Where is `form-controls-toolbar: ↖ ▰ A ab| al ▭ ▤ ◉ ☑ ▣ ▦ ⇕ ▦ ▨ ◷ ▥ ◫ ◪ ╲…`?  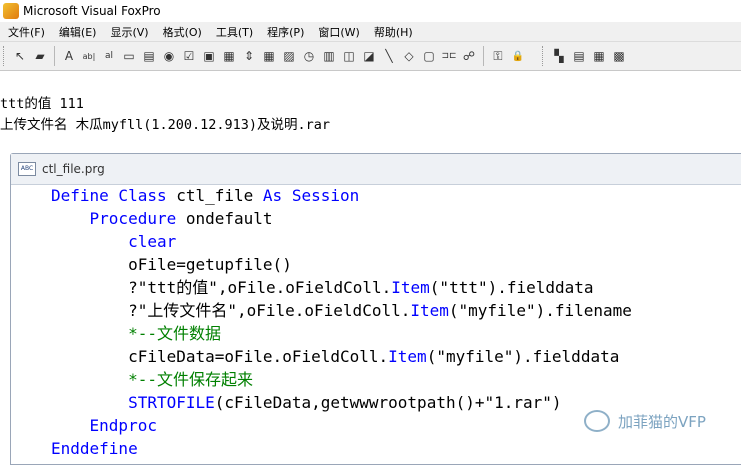 form-controls-toolbar: ↖ ▰ A ab| al ▭ ▤ ◉ ☑ ▣ ▦ ⇕ ▦ ▨ ◷ ▥ ◫ ◪ ╲… is located at coordinates (370, 56).